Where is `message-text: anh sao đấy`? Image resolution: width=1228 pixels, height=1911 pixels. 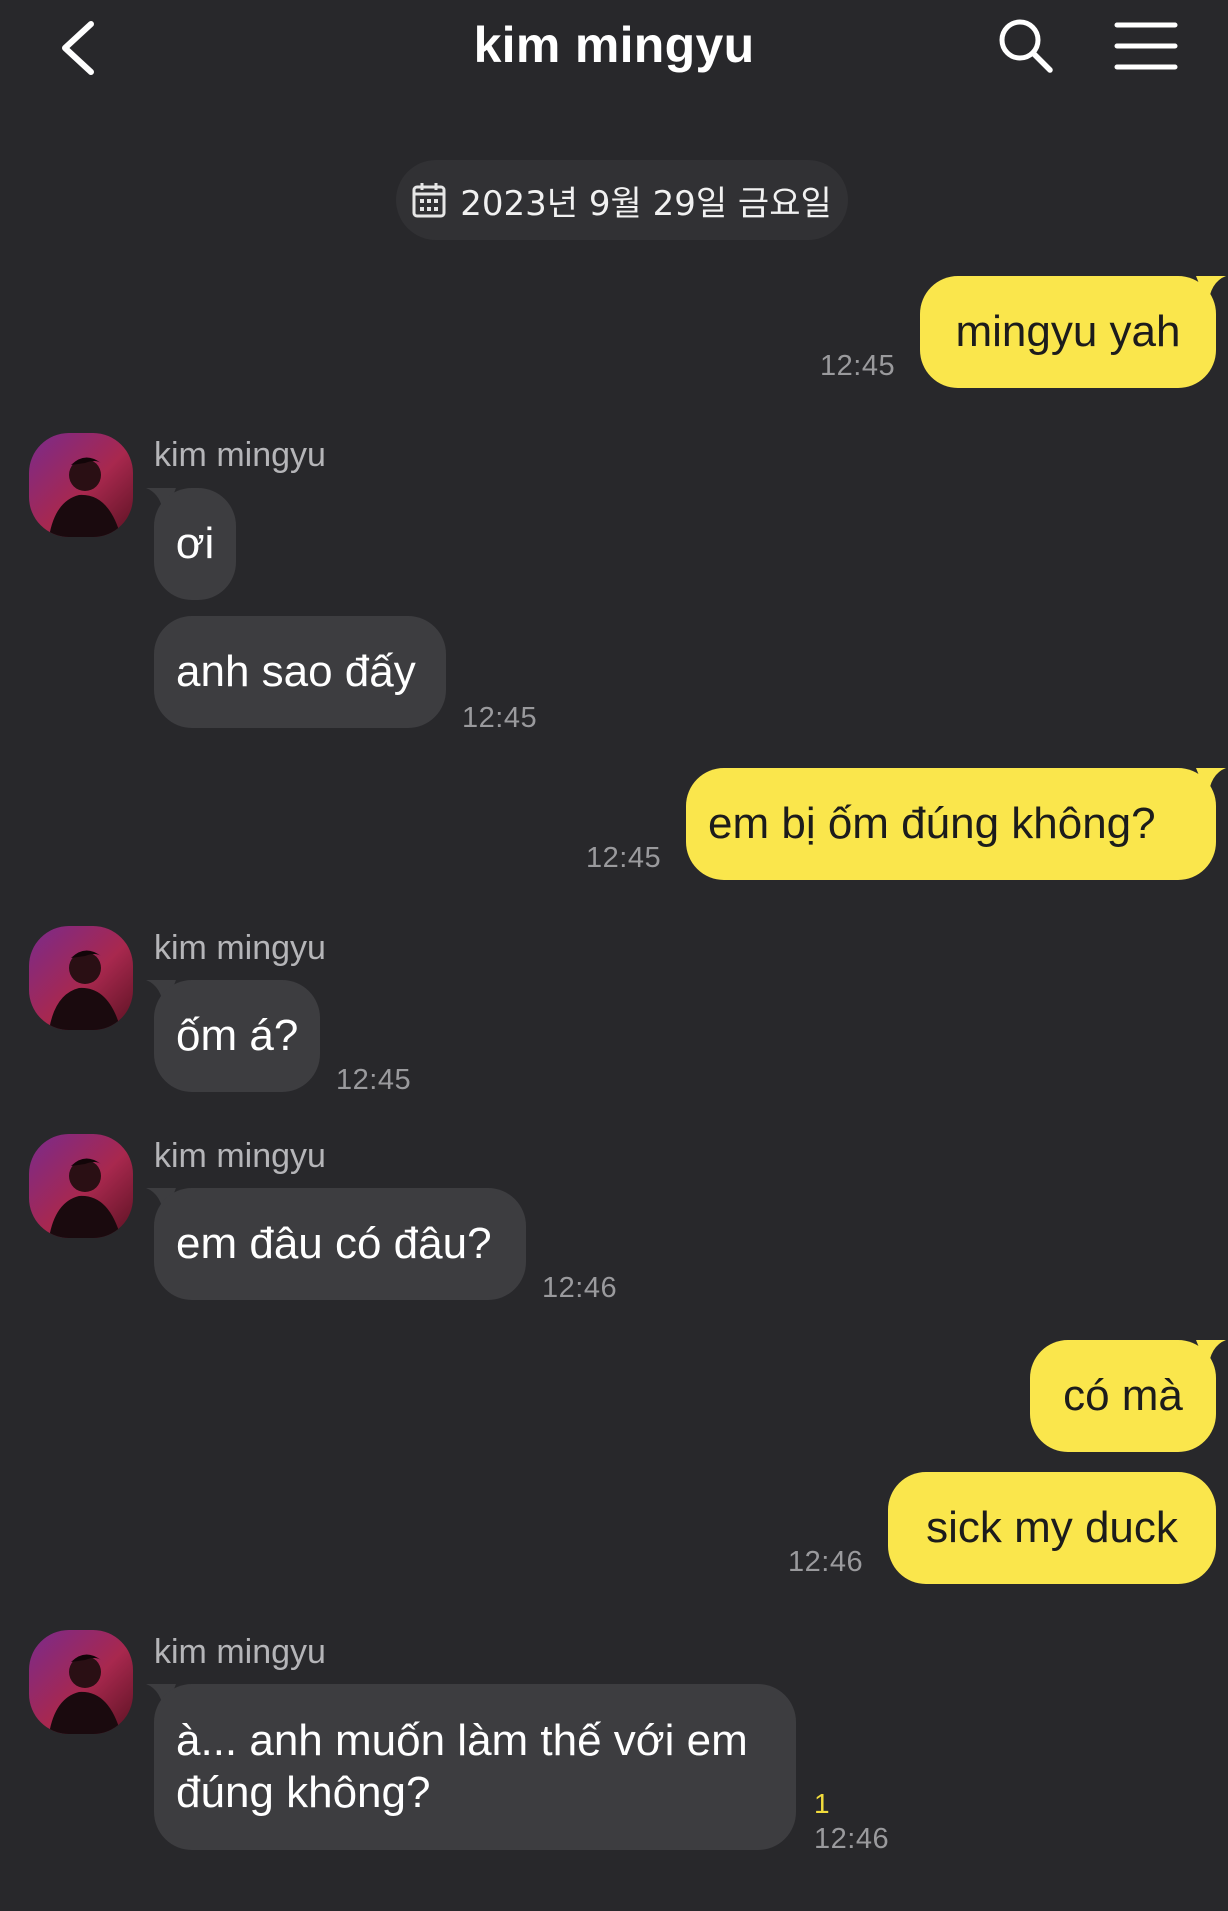
message-text: anh sao đấy is located at coordinates (296, 671).